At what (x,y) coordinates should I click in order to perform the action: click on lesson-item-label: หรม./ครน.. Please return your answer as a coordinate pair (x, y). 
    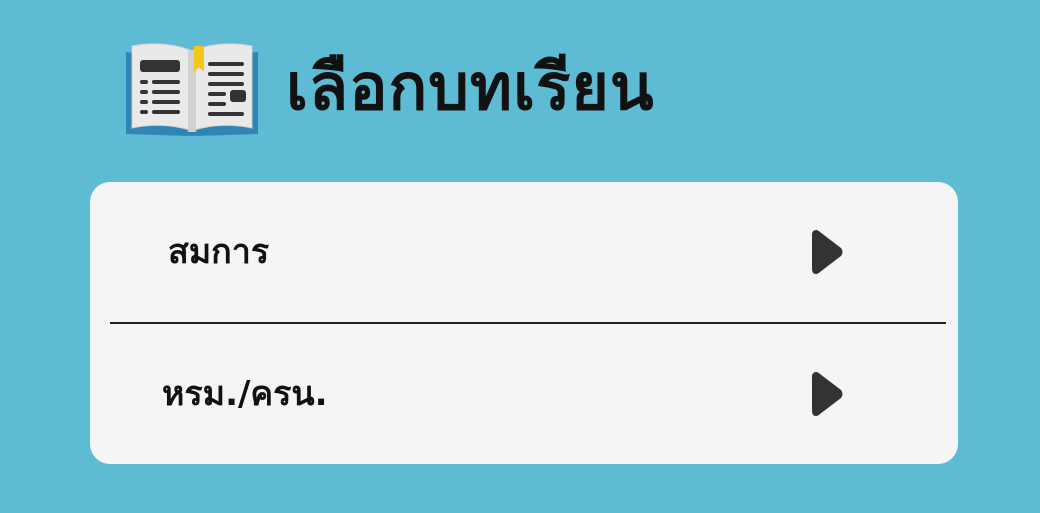
    Looking at the image, I should click on (245, 394).